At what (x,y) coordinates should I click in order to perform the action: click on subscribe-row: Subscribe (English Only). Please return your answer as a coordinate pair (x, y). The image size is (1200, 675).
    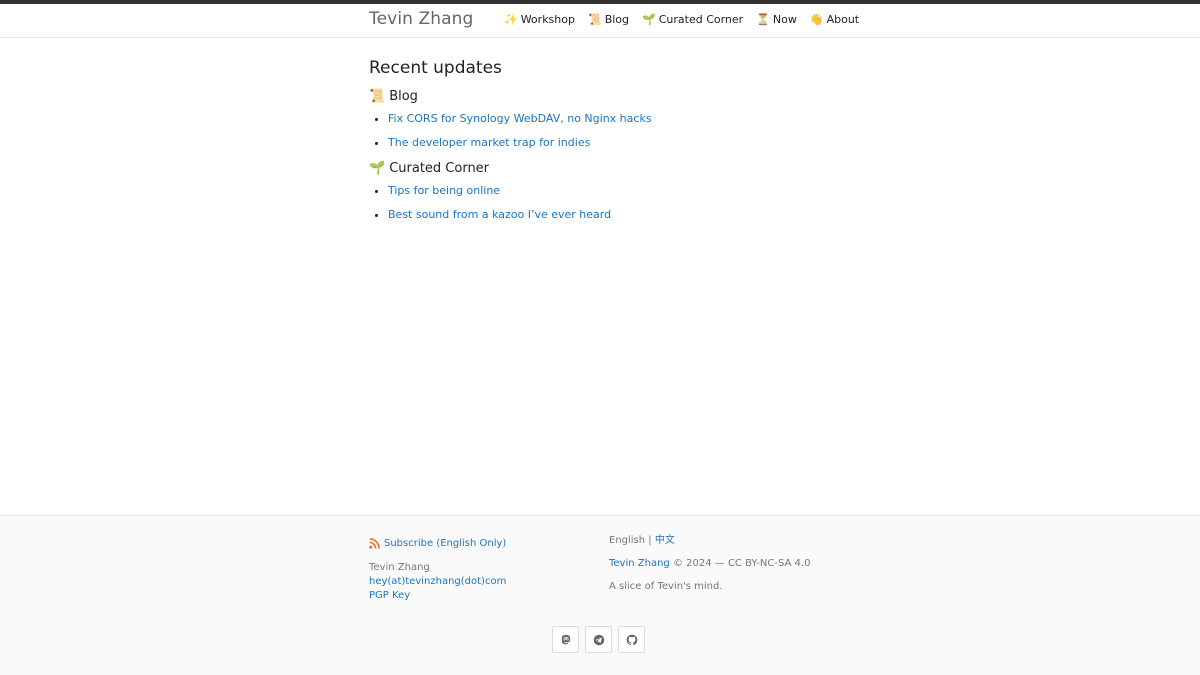
    Looking at the image, I should click on (437, 543).